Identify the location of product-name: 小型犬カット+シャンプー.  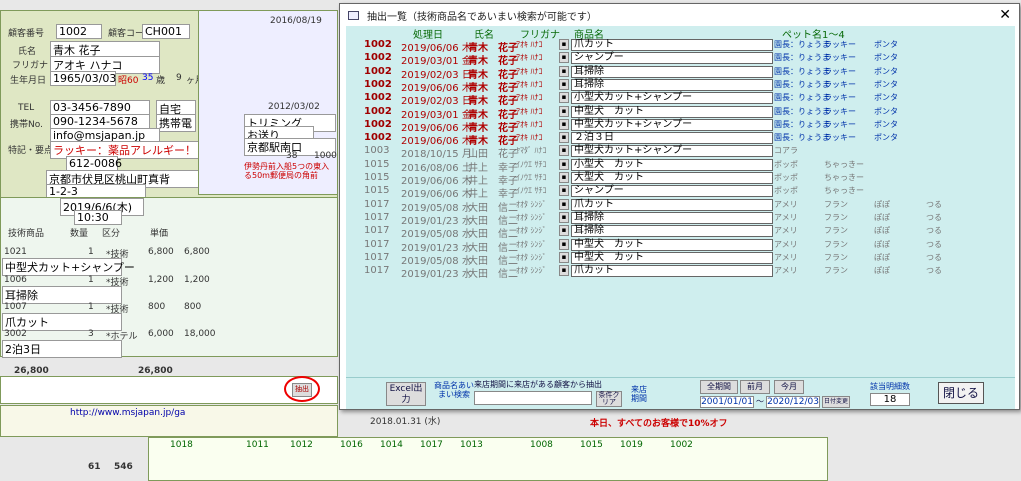
(672, 98).